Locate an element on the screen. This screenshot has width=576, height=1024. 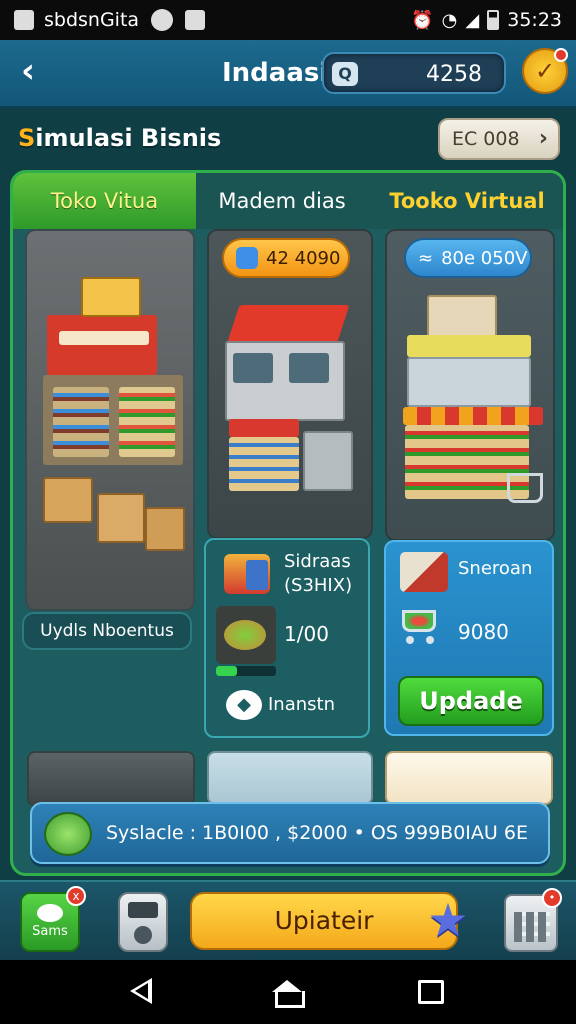
section-title-rest: imulasi Bisnis is located at coordinates (128, 138).